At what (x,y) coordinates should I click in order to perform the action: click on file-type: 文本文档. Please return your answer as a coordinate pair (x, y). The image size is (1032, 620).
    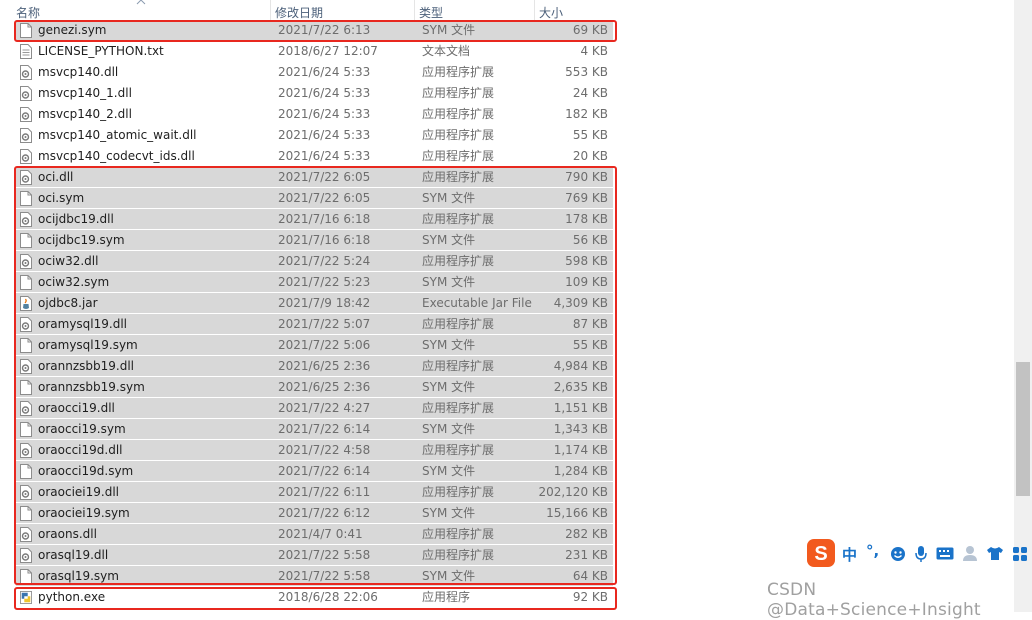
    Looking at the image, I should click on (446, 51).